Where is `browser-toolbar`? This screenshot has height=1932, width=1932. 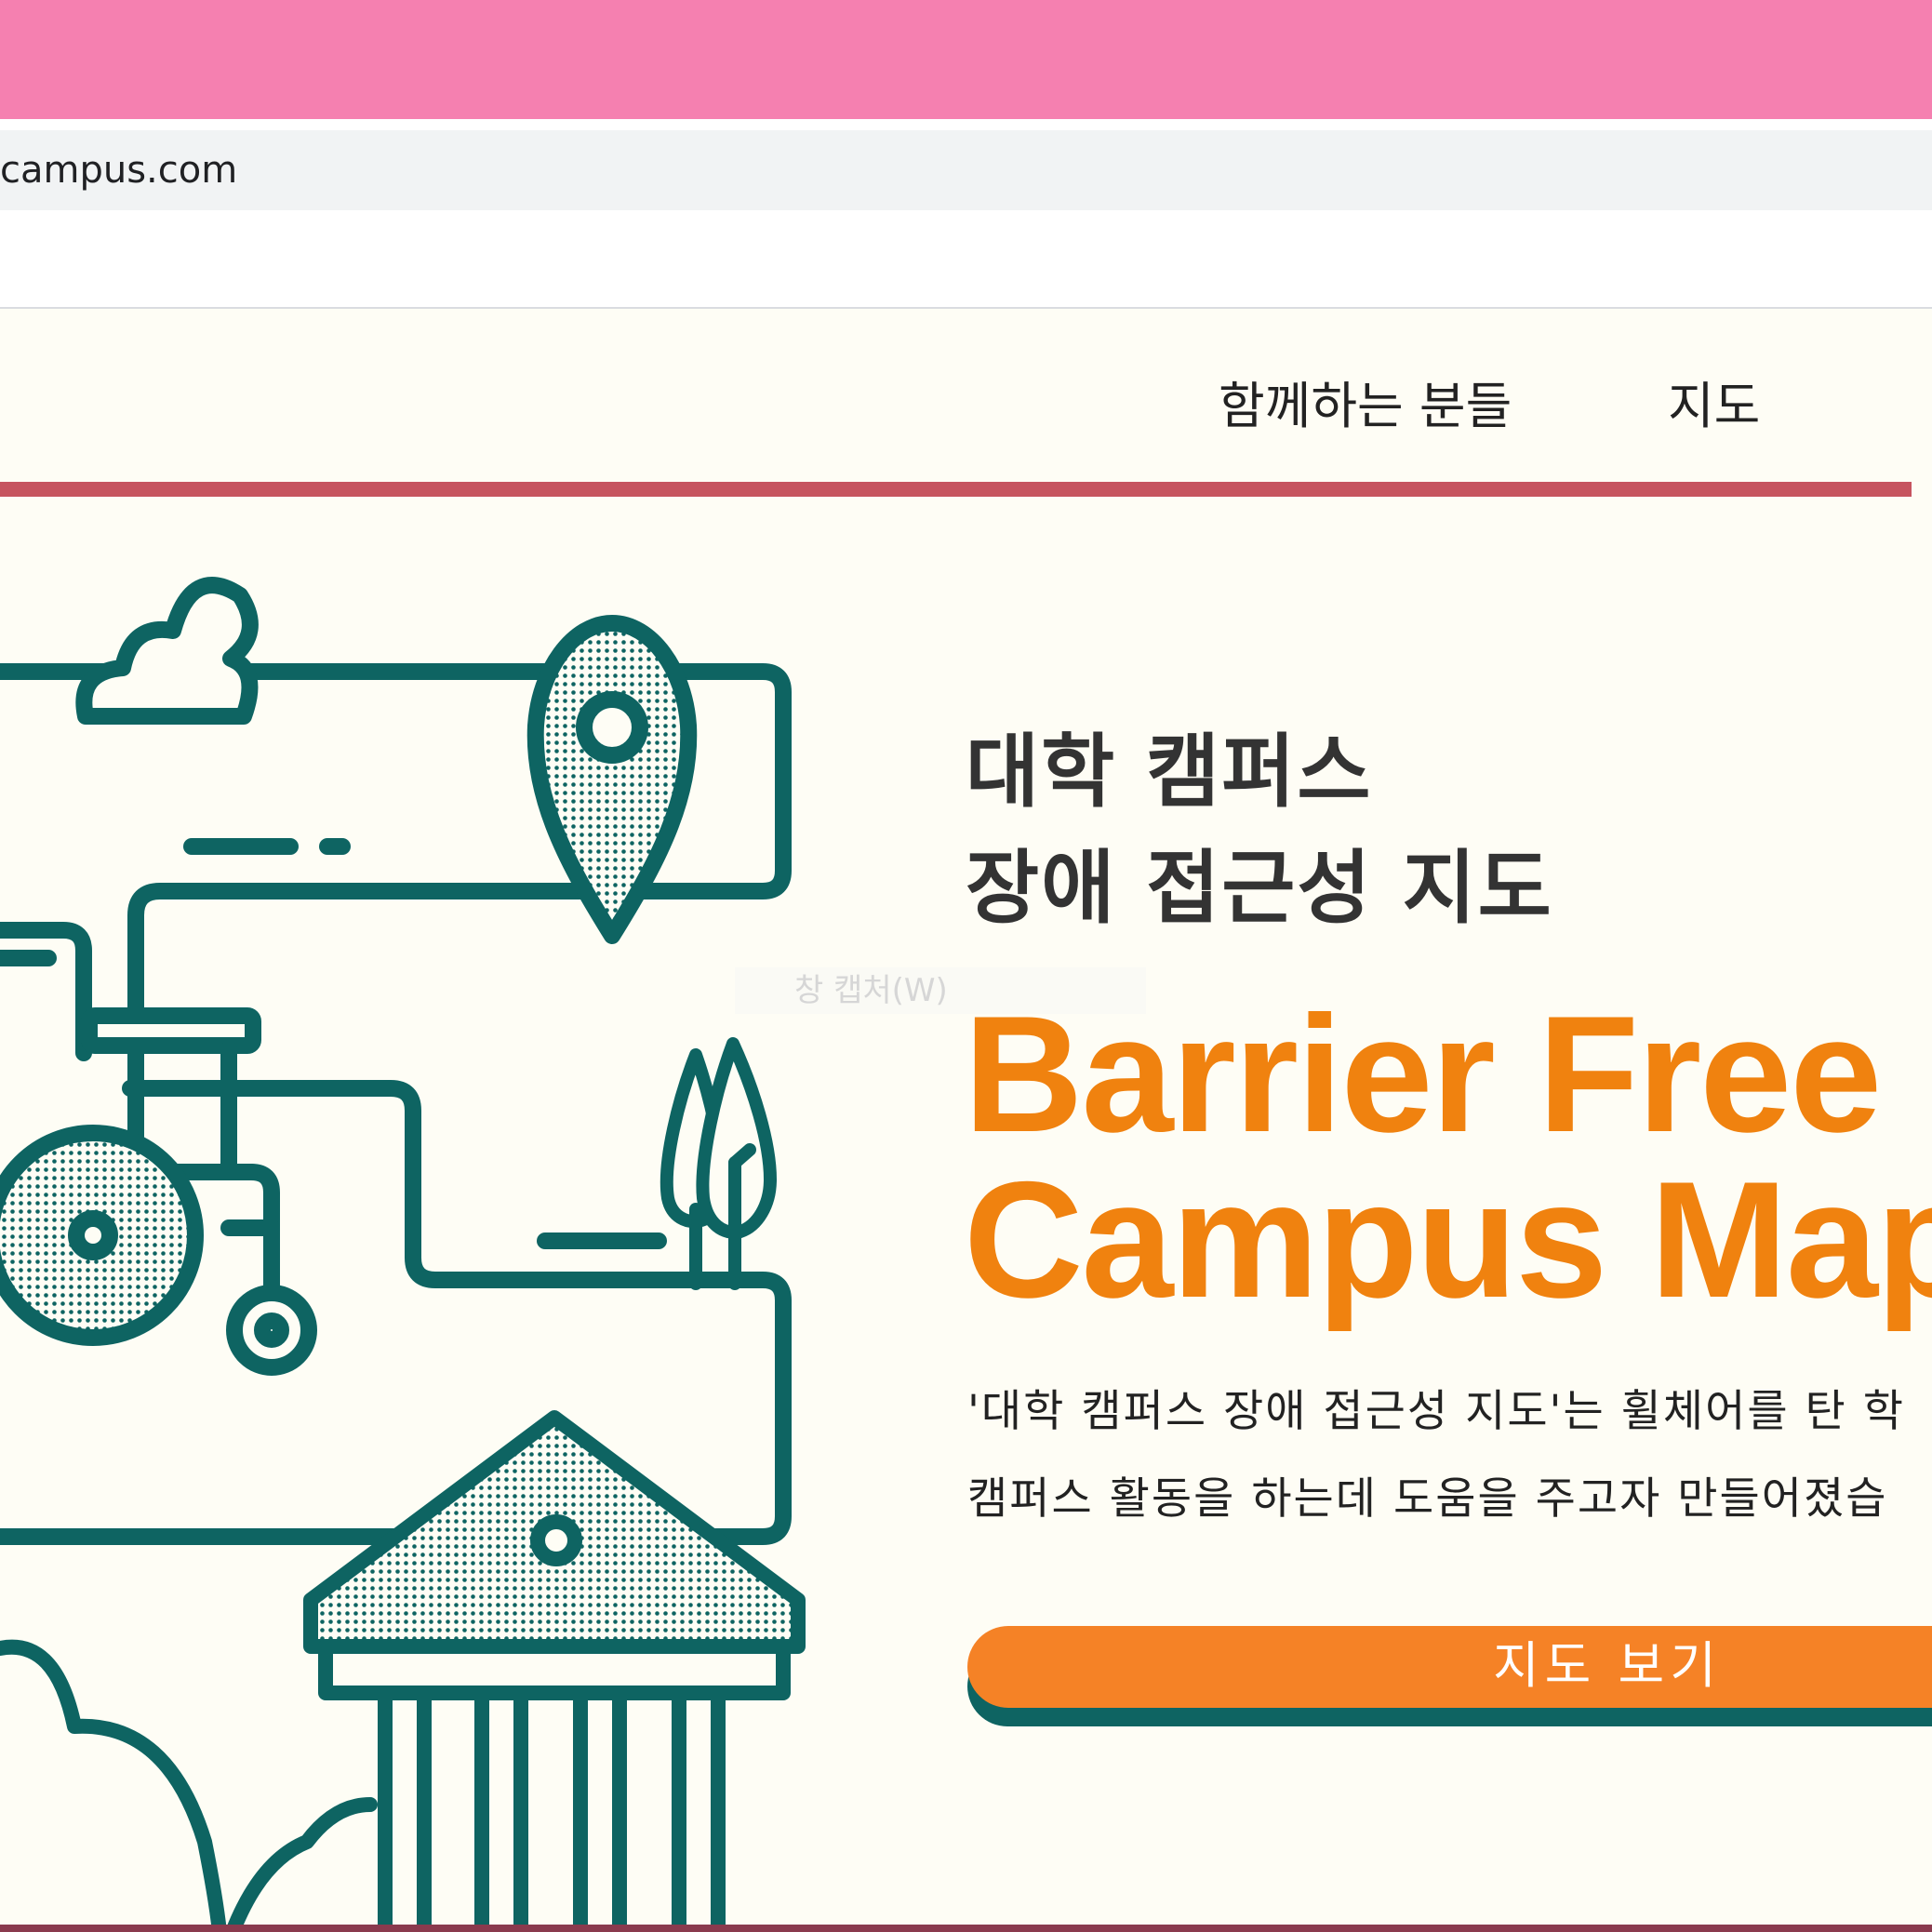 browser-toolbar is located at coordinates (966, 259).